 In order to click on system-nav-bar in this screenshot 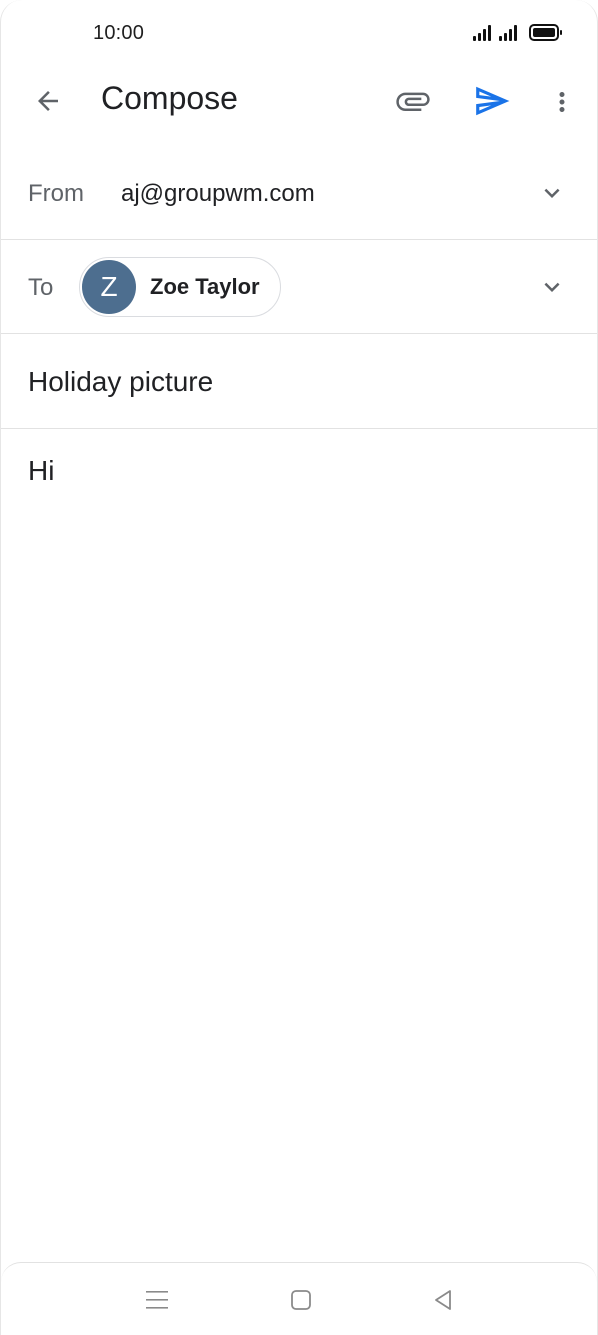, I will do `click(299, 1298)`.